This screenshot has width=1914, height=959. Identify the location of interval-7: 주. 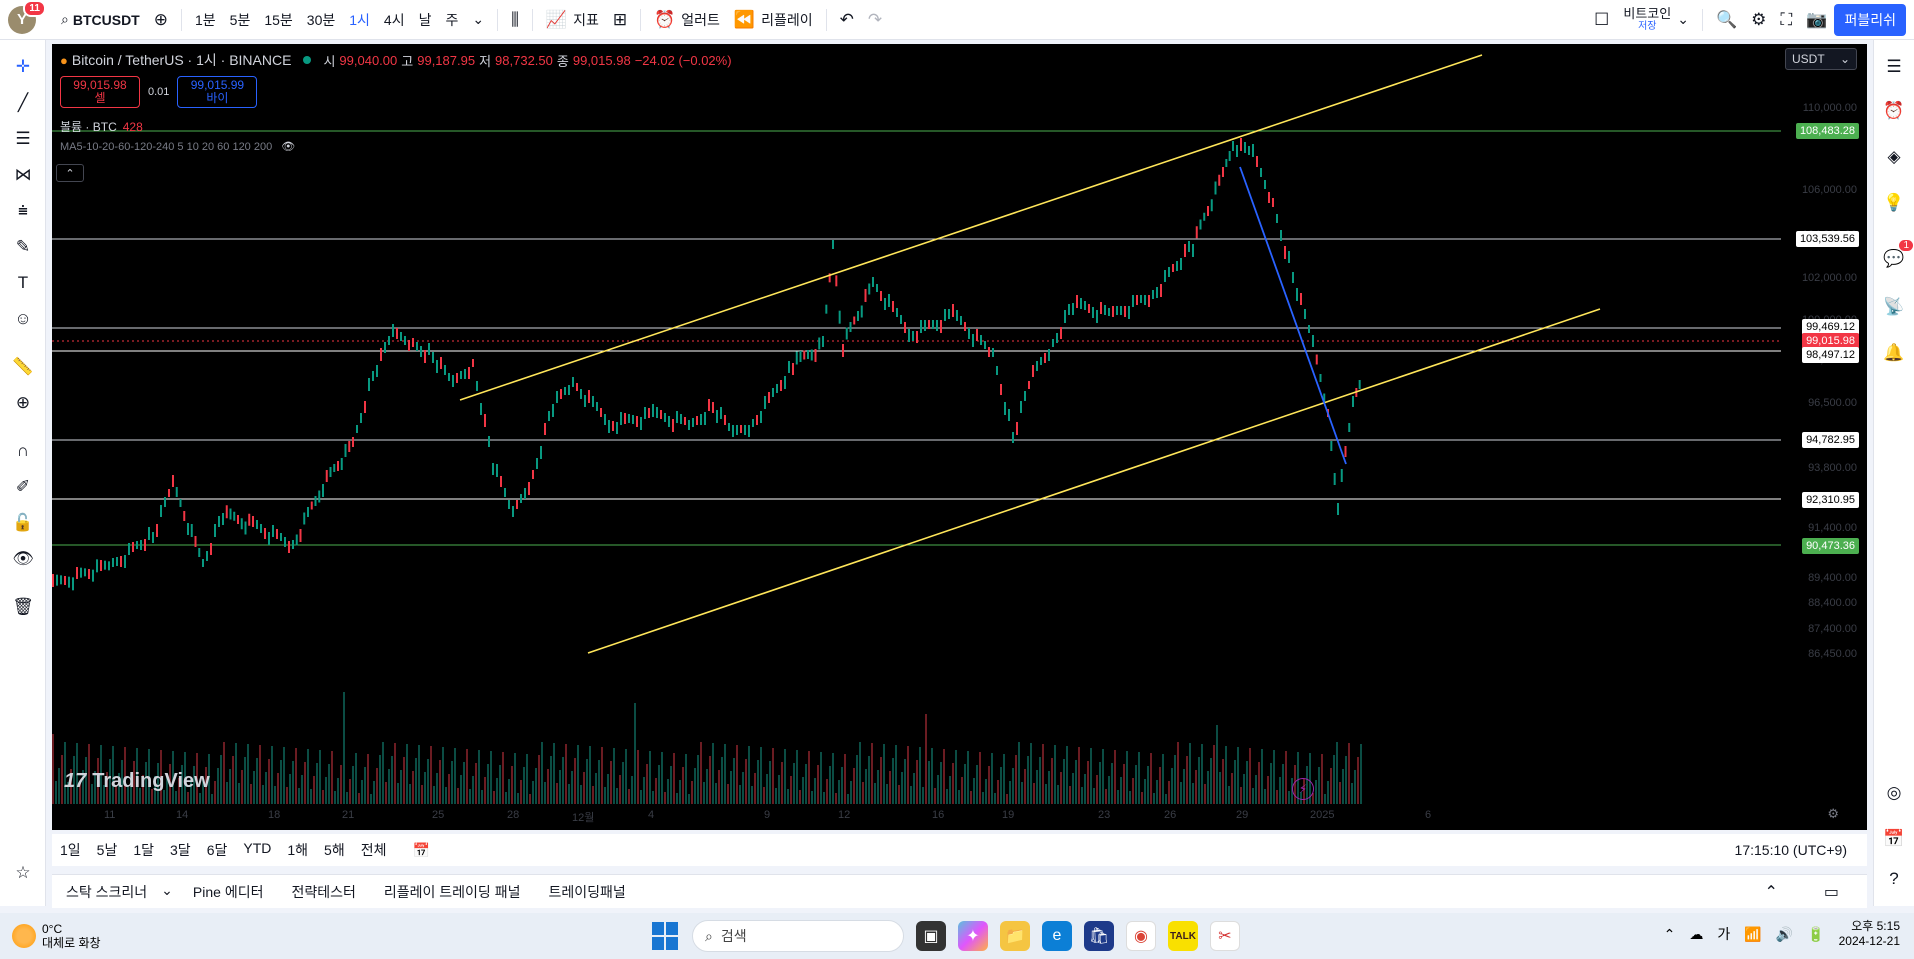
(451, 20).